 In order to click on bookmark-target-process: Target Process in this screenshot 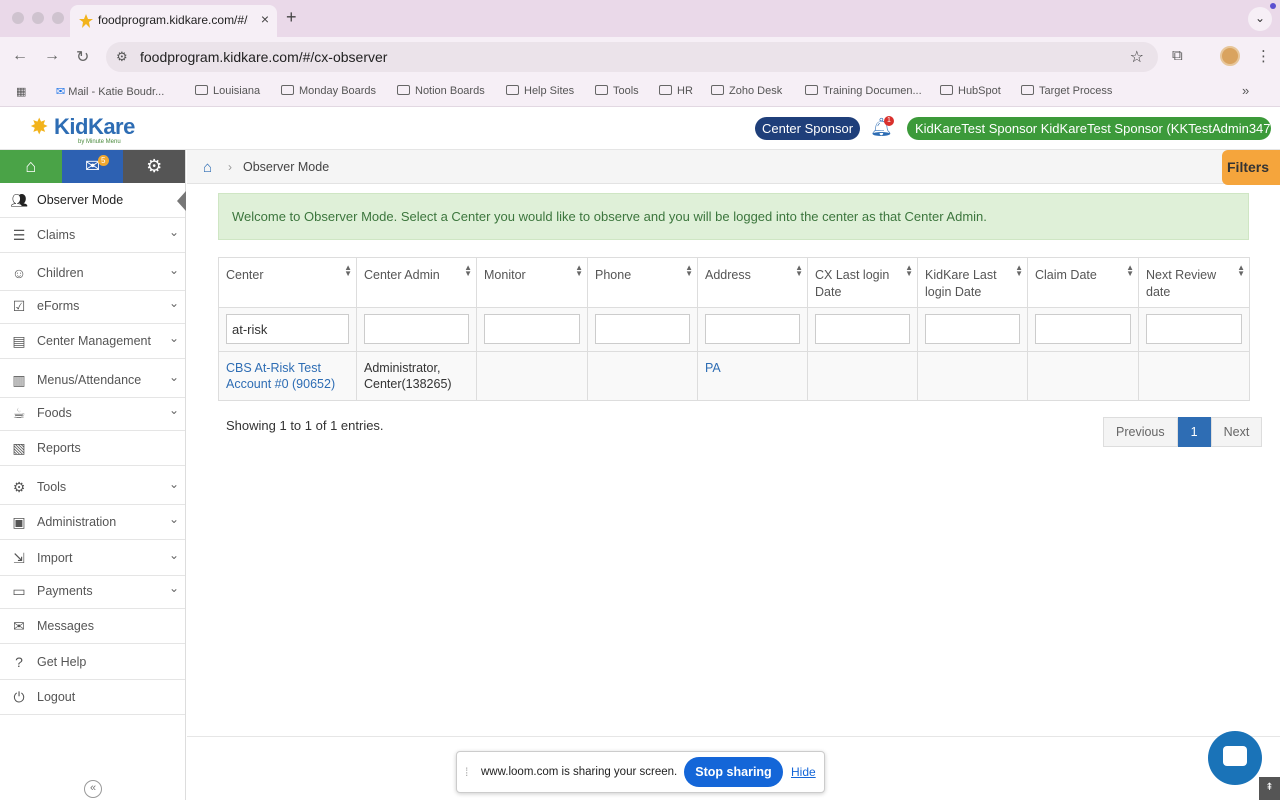, I will do `click(1066, 91)`.